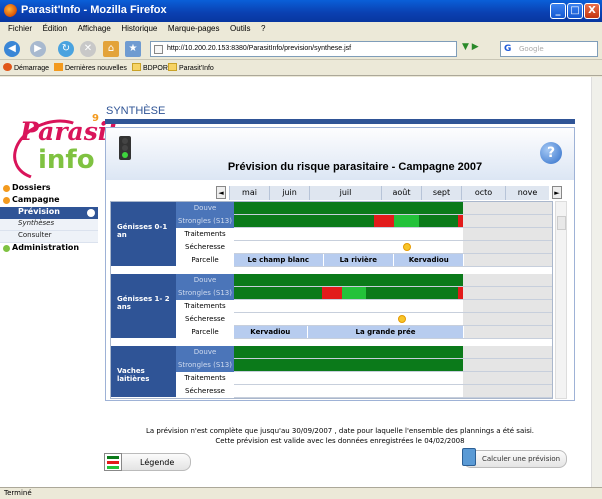 This screenshot has width=602, height=499. Describe the element at coordinates (194, 28) in the screenshot. I see `menu-marque-pages: Marque-pages` at that location.